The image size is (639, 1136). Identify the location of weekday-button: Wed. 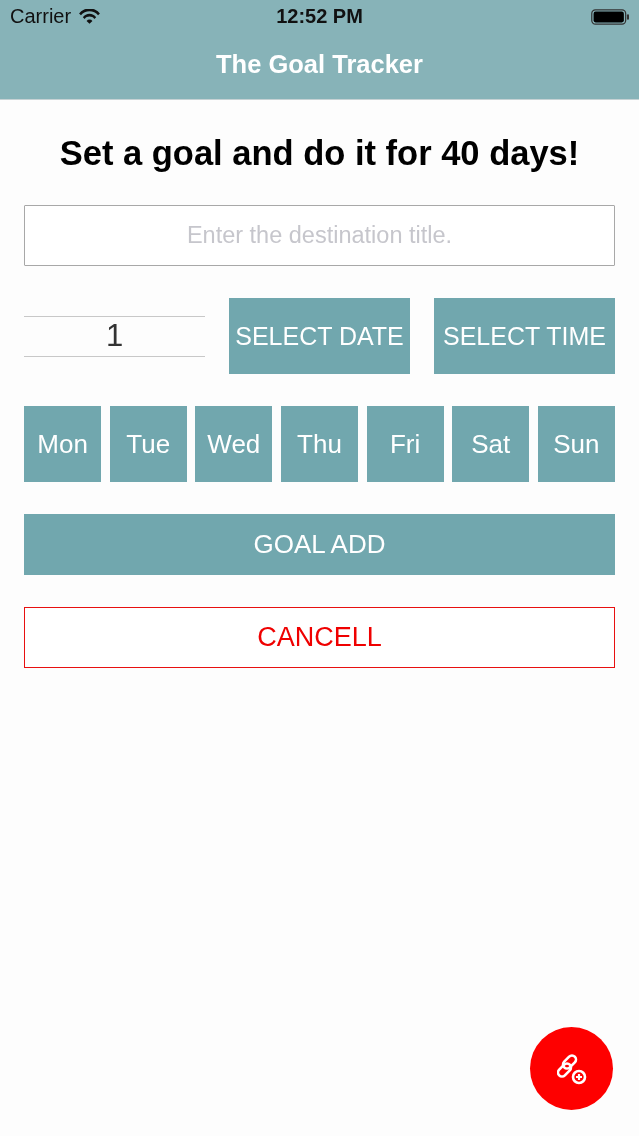
(234, 444).